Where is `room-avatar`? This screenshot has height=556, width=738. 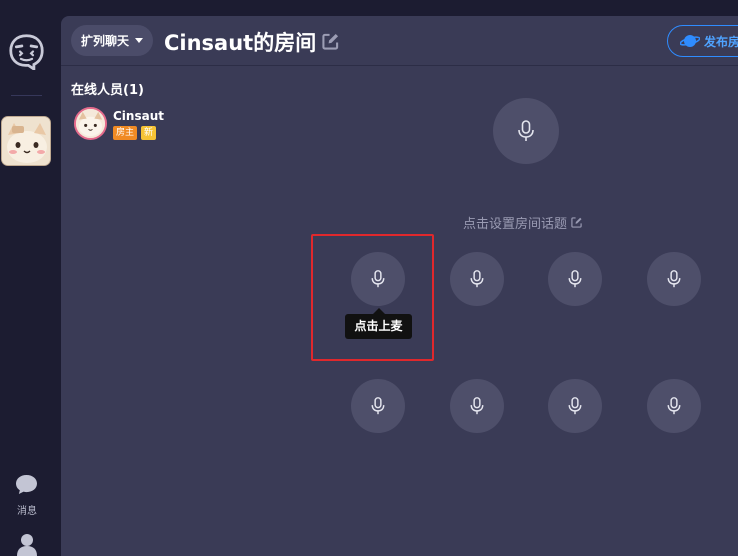 room-avatar is located at coordinates (26, 141).